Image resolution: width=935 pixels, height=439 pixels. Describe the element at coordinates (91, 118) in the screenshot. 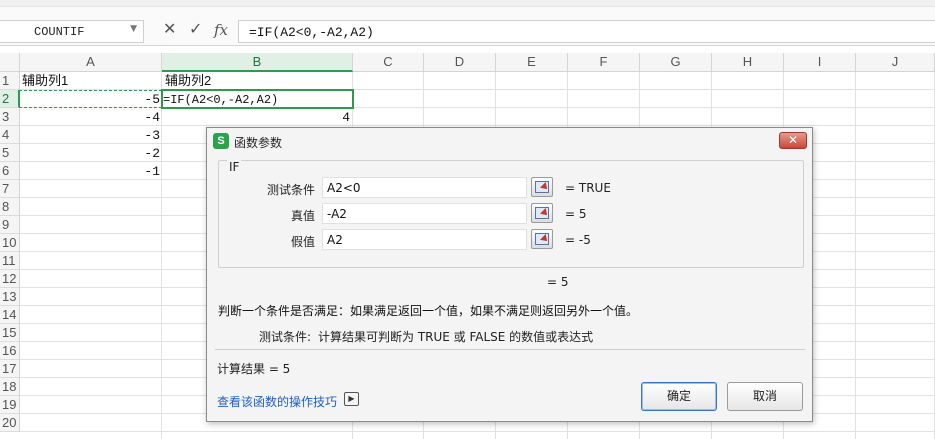

I see `cell-A3: -4` at that location.